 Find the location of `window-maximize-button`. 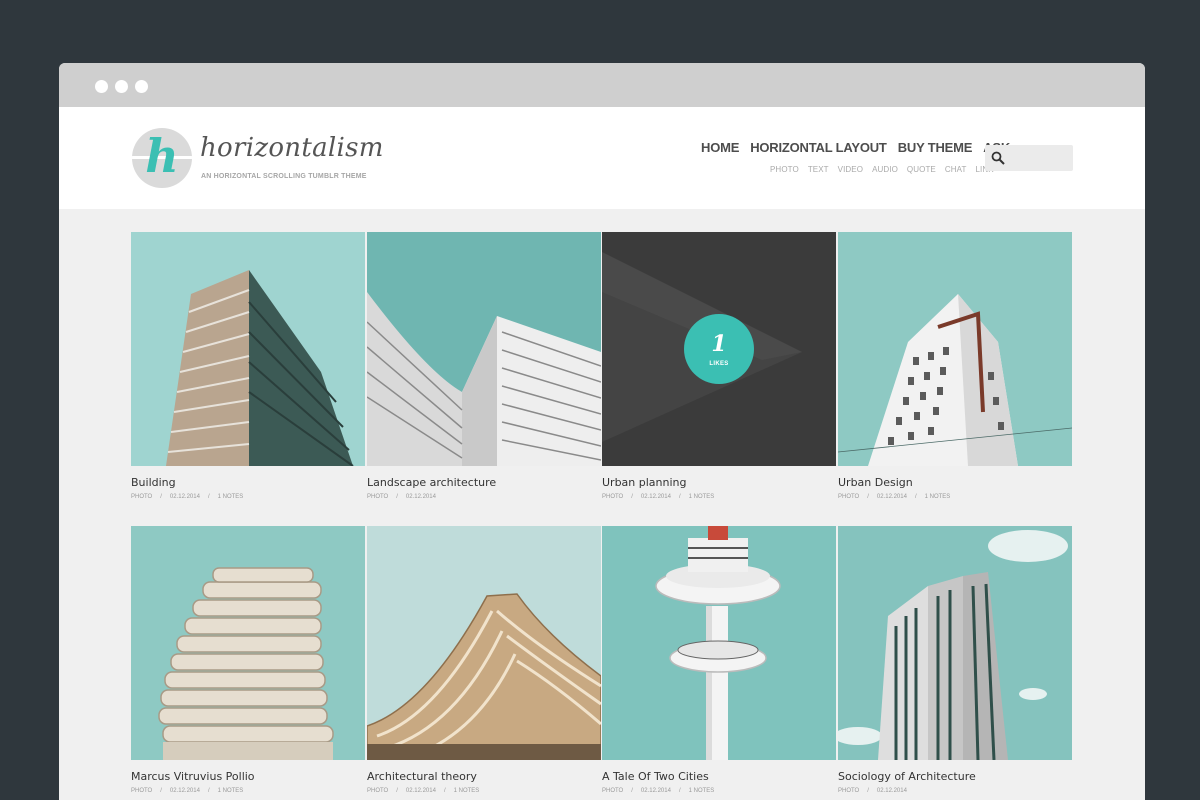

window-maximize-button is located at coordinates (141, 86).